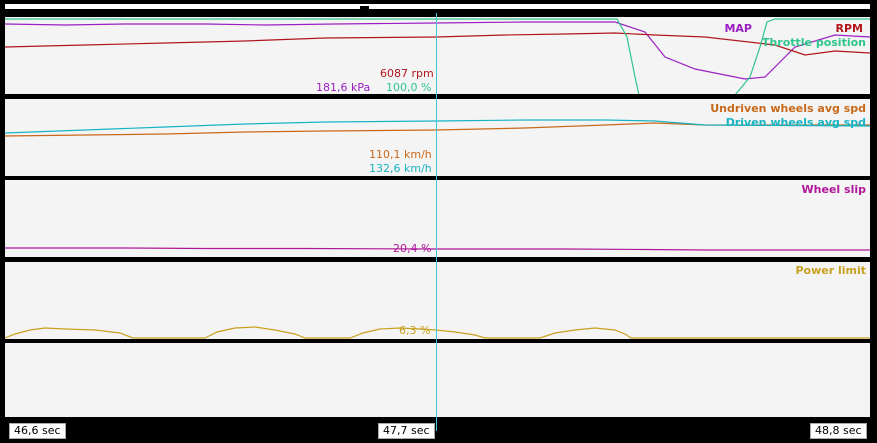 The height and width of the screenshot is (443, 877). Describe the element at coordinates (400, 168) in the screenshot. I see `driven-speed-value: 132,6 km/h` at that location.